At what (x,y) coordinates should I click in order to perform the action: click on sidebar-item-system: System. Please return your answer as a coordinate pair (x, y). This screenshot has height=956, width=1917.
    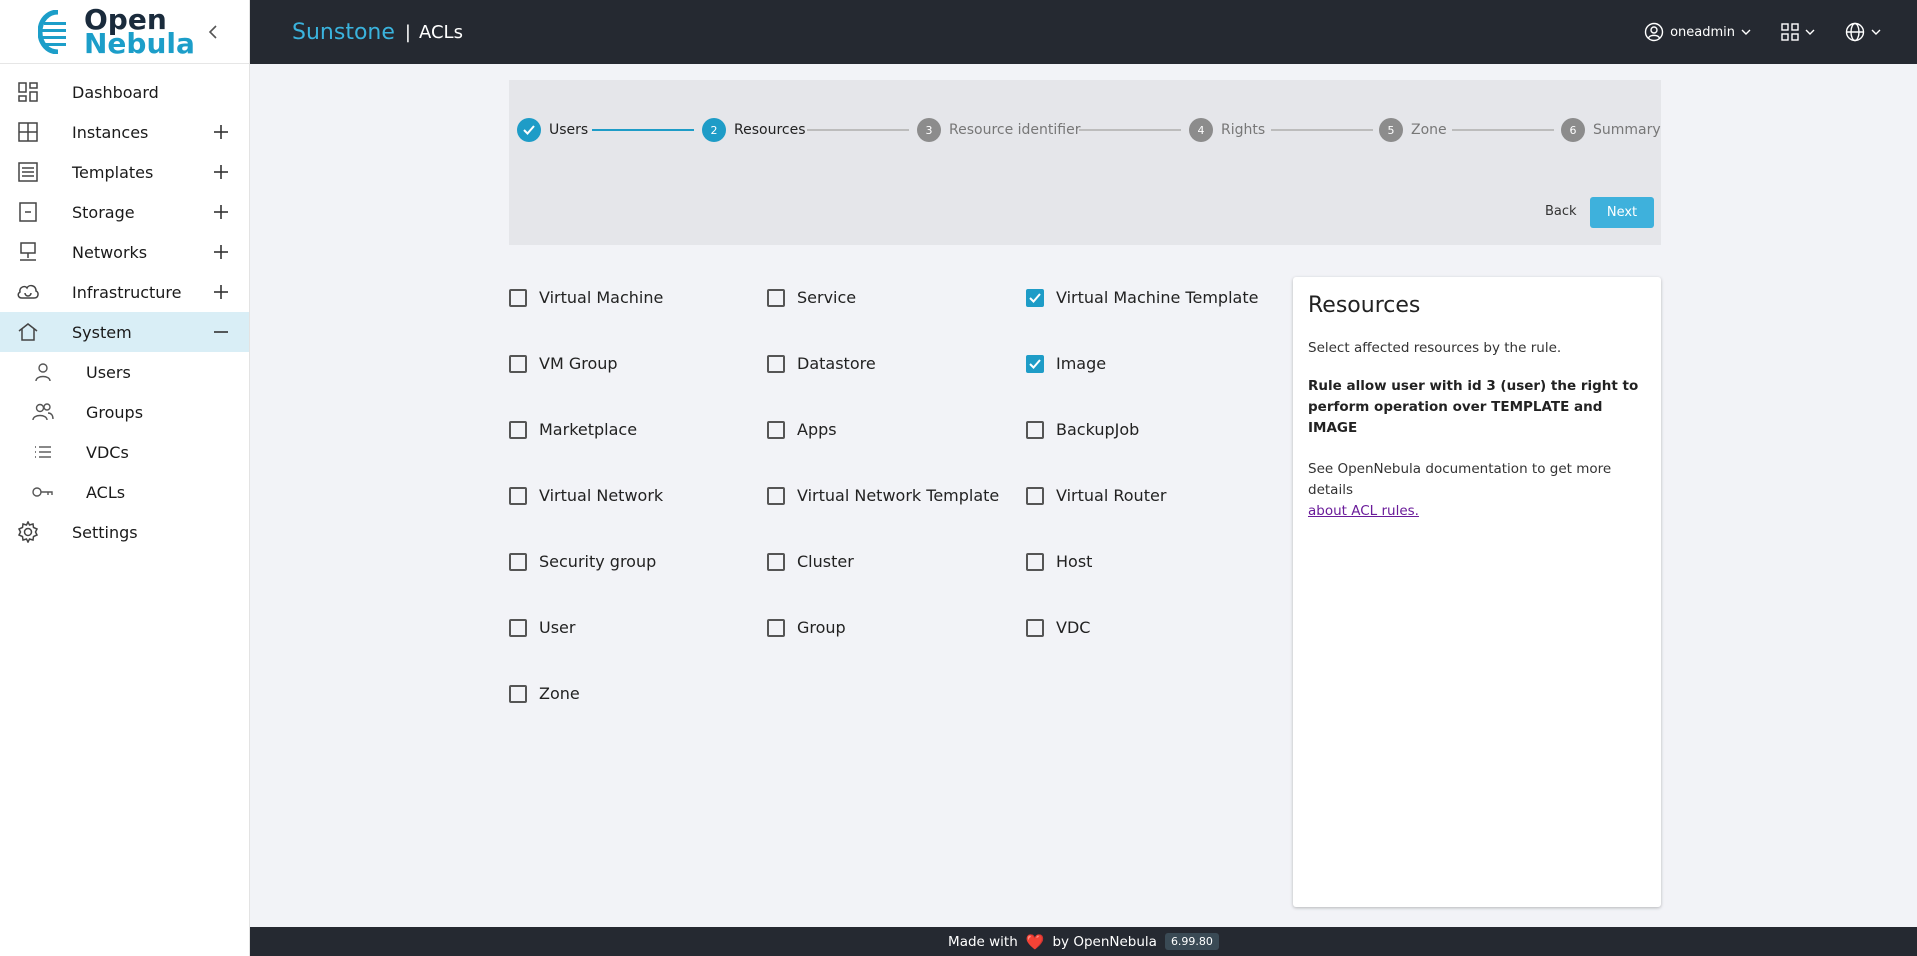
    Looking at the image, I should click on (124, 332).